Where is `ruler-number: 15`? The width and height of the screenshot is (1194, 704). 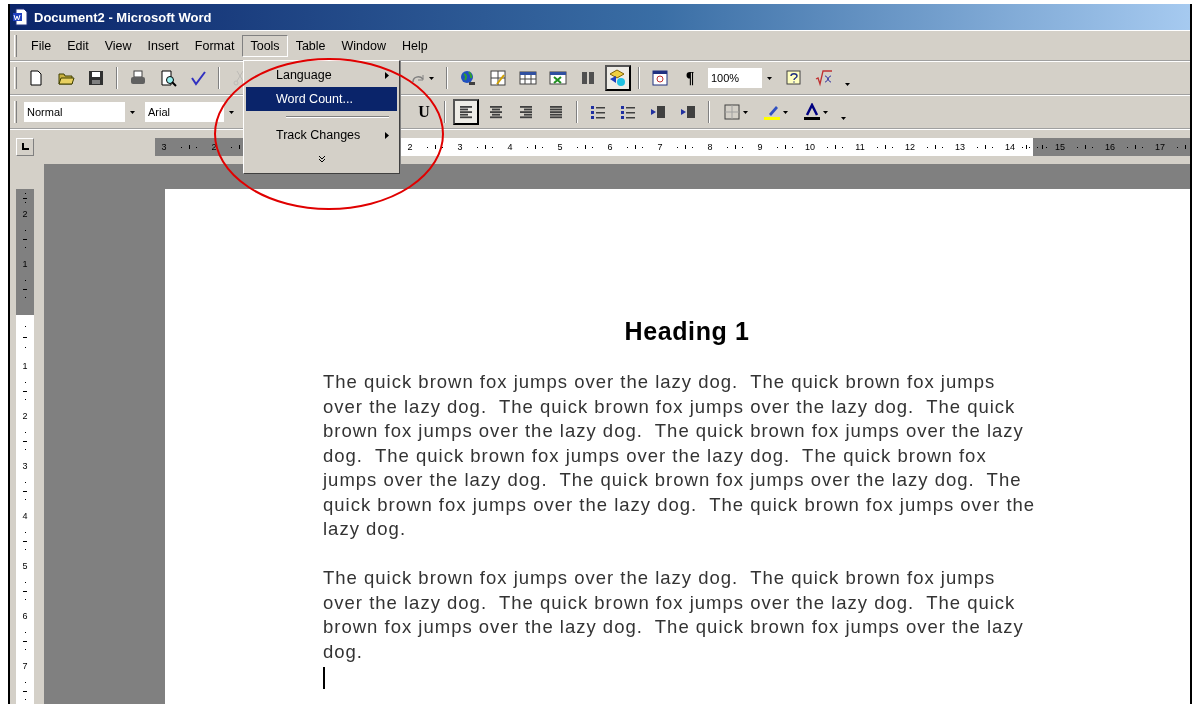 ruler-number: 15 is located at coordinates (1060, 147).